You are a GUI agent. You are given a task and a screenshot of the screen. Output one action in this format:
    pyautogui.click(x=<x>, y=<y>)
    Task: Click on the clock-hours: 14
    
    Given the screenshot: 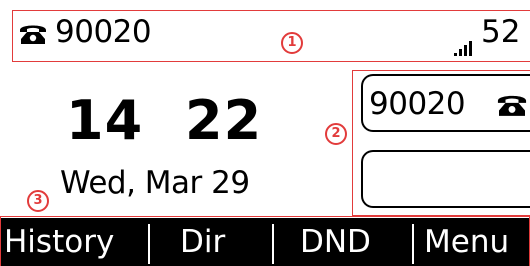 What is the action you would take?
    pyautogui.click(x=105, y=120)
    